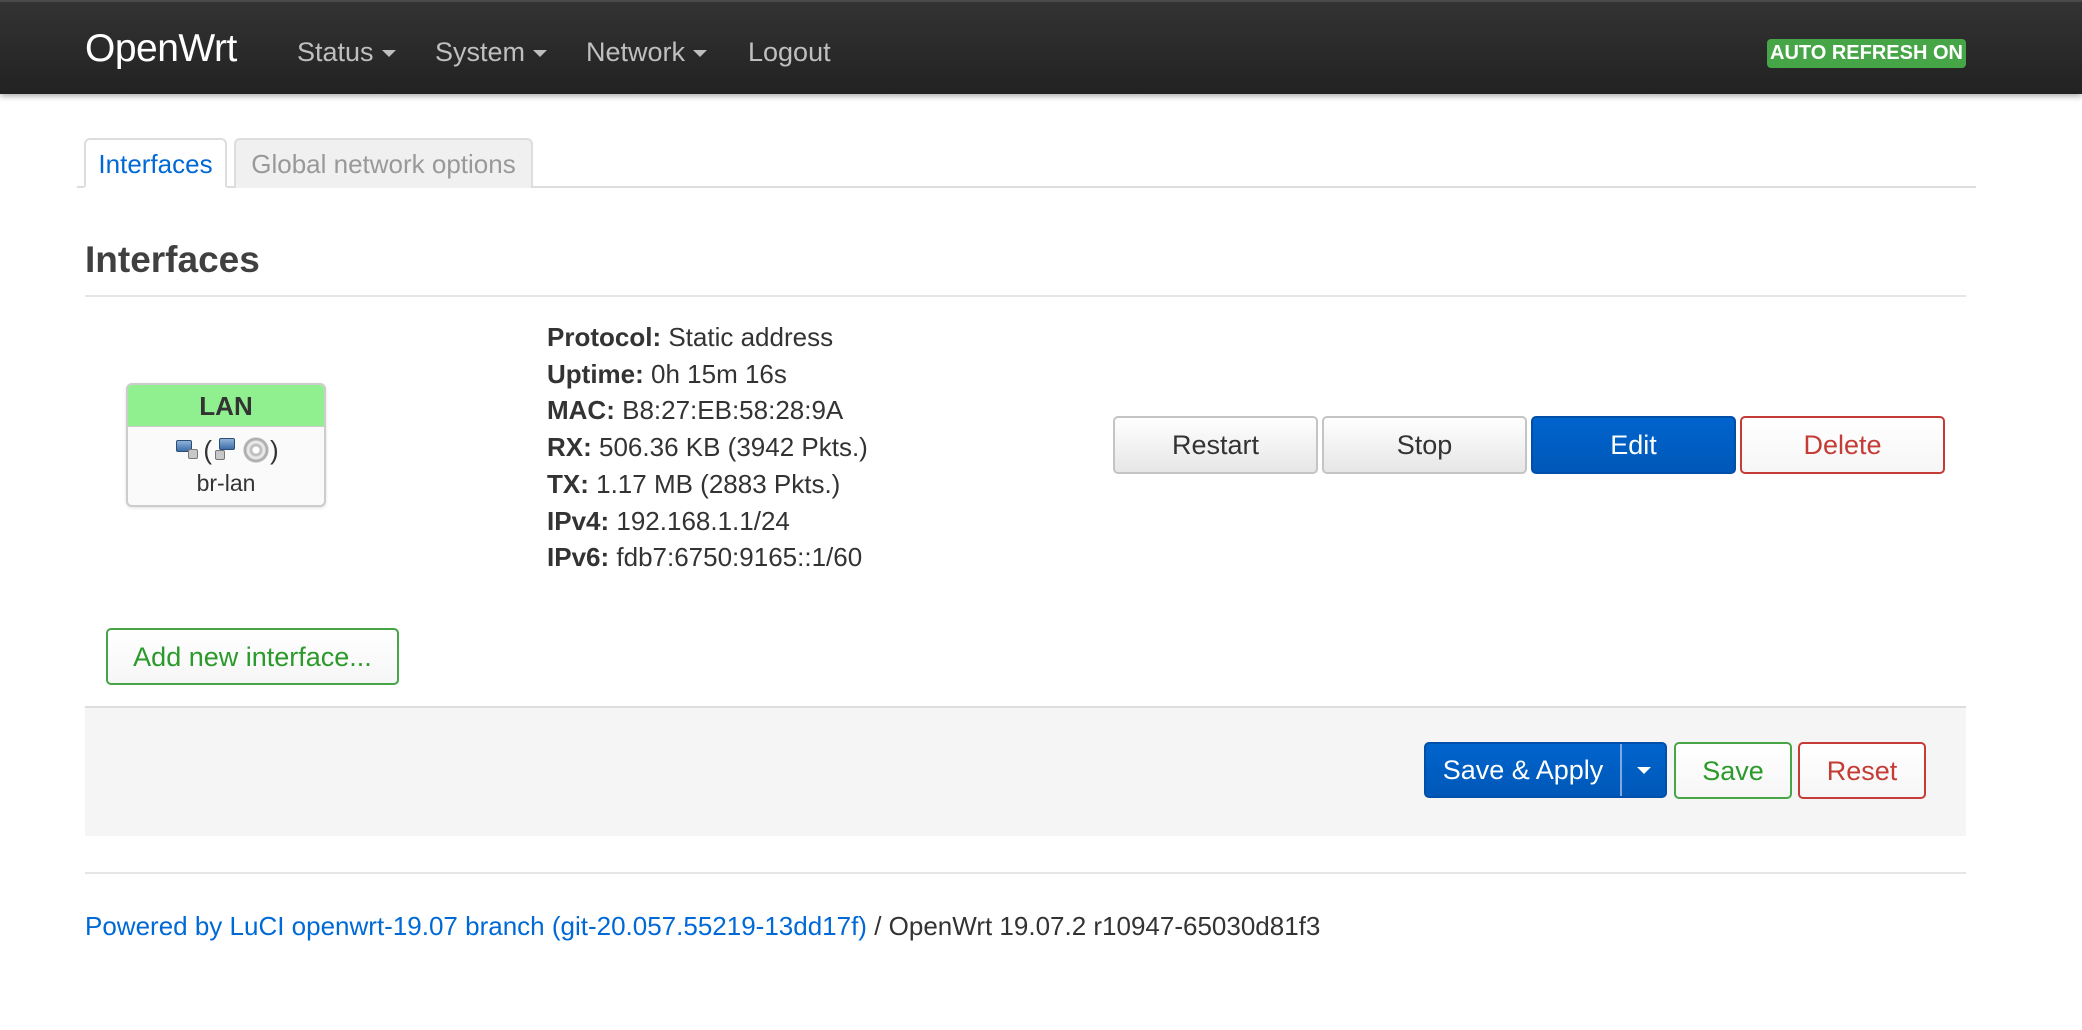  What do you see at coordinates (1104, 926) in the screenshot?
I see `firmware-version: OpenWrt 19.07.2 r10947-65030d81f3` at bounding box center [1104, 926].